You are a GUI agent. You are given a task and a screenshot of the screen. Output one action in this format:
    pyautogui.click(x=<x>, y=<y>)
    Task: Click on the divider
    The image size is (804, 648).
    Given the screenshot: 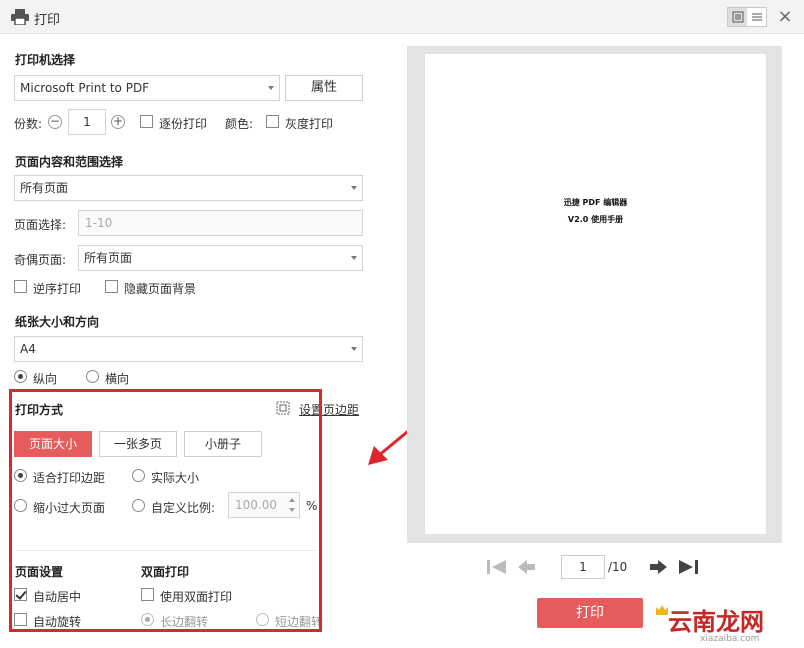 What is the action you would take?
    pyautogui.click(x=165, y=550)
    